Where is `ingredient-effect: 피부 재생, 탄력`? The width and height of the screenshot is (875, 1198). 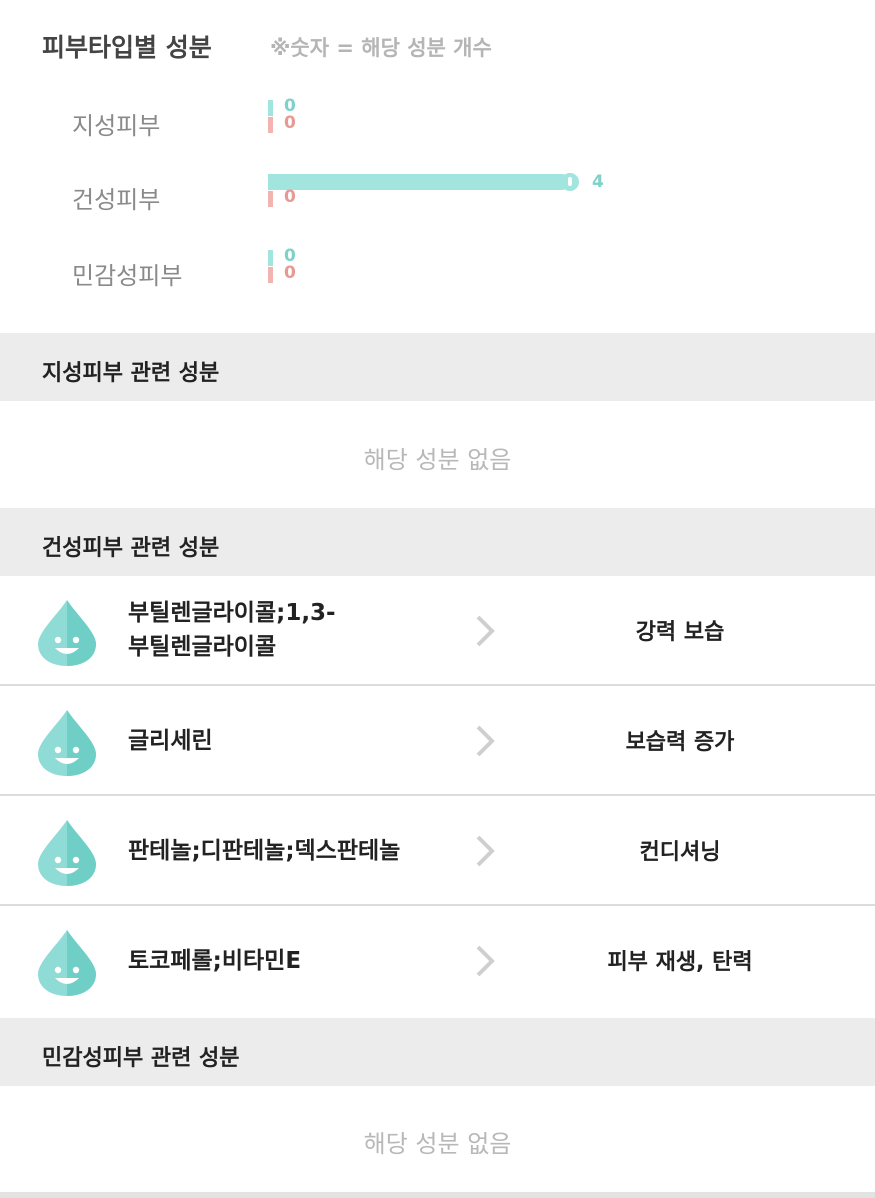
ingredient-effect: 피부 재생, 탄력 is located at coordinates (680, 962).